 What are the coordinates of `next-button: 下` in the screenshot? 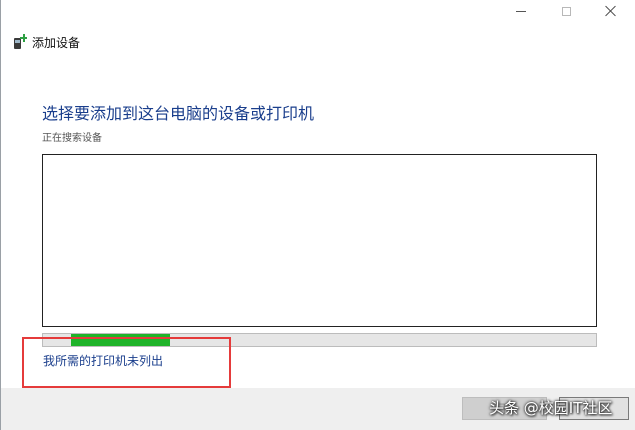 It's located at (504, 408).